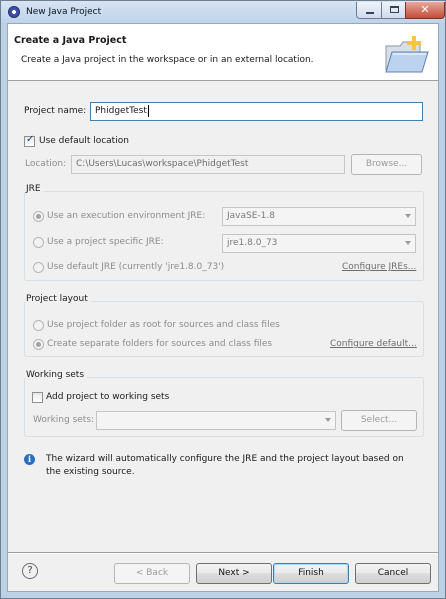 This screenshot has width=446, height=599. I want to click on working-sets-select, so click(216, 420).